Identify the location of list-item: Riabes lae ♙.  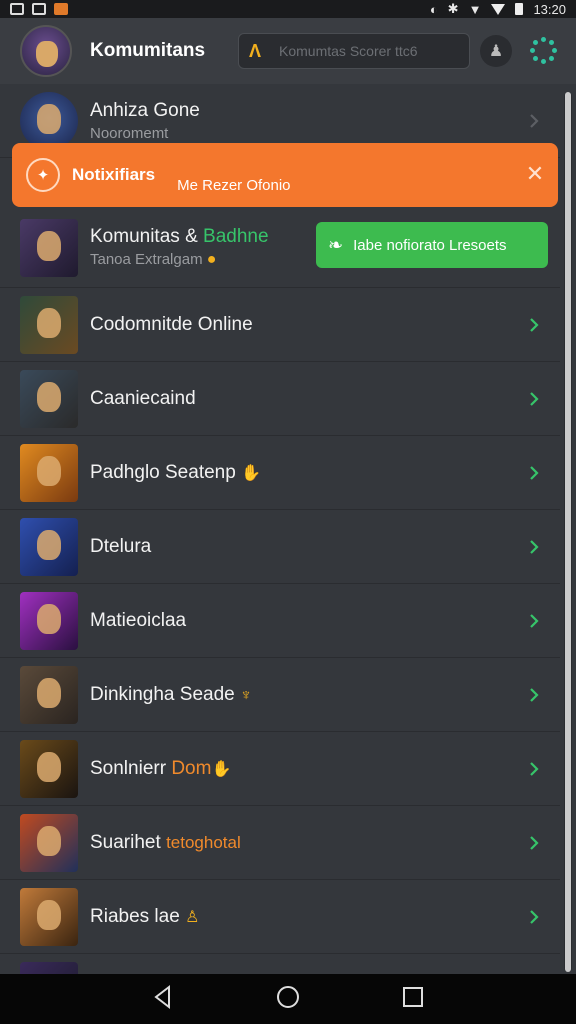
(280, 917).